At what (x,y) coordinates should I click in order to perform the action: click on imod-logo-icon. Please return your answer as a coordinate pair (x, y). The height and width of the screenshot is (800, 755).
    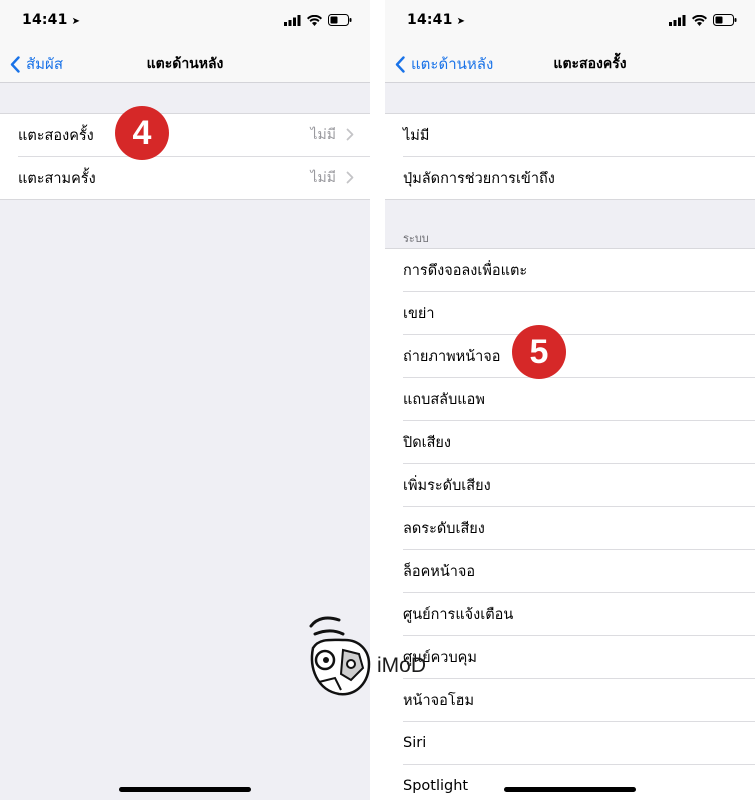
    Looking at the image, I should click on (340, 656).